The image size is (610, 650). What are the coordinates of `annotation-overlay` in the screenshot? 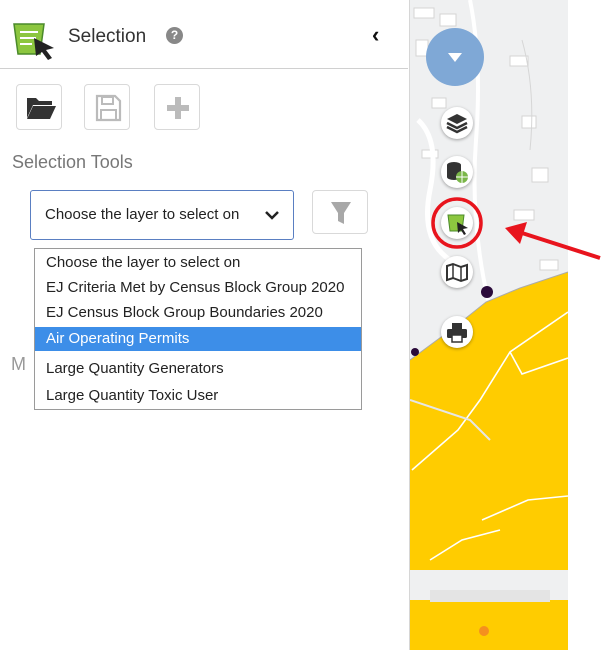 It's located at (516, 228).